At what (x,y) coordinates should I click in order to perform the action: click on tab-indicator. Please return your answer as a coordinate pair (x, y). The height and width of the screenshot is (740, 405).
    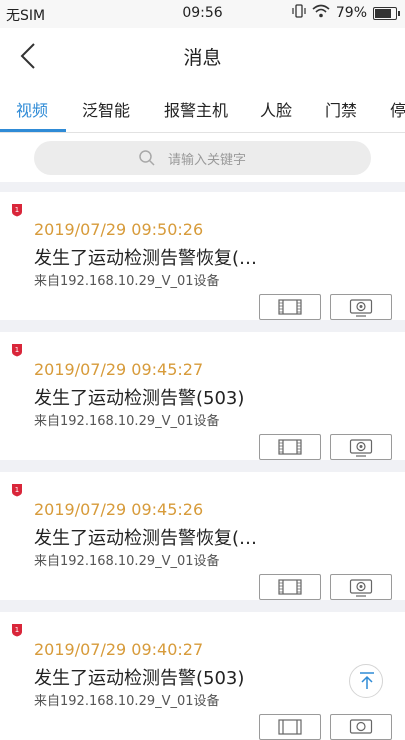
    Looking at the image, I should click on (33, 130).